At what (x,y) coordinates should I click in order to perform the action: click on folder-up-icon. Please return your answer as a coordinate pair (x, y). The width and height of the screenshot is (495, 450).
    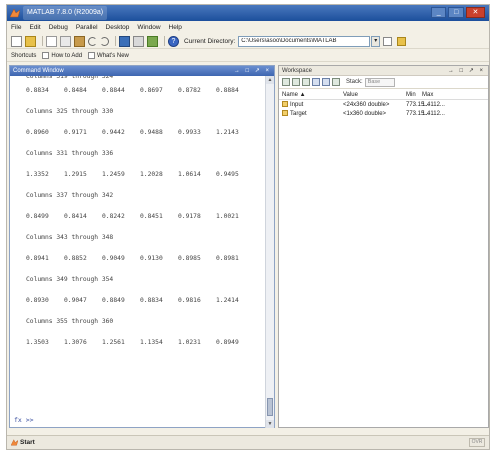
    Looking at the image, I should click on (402, 41).